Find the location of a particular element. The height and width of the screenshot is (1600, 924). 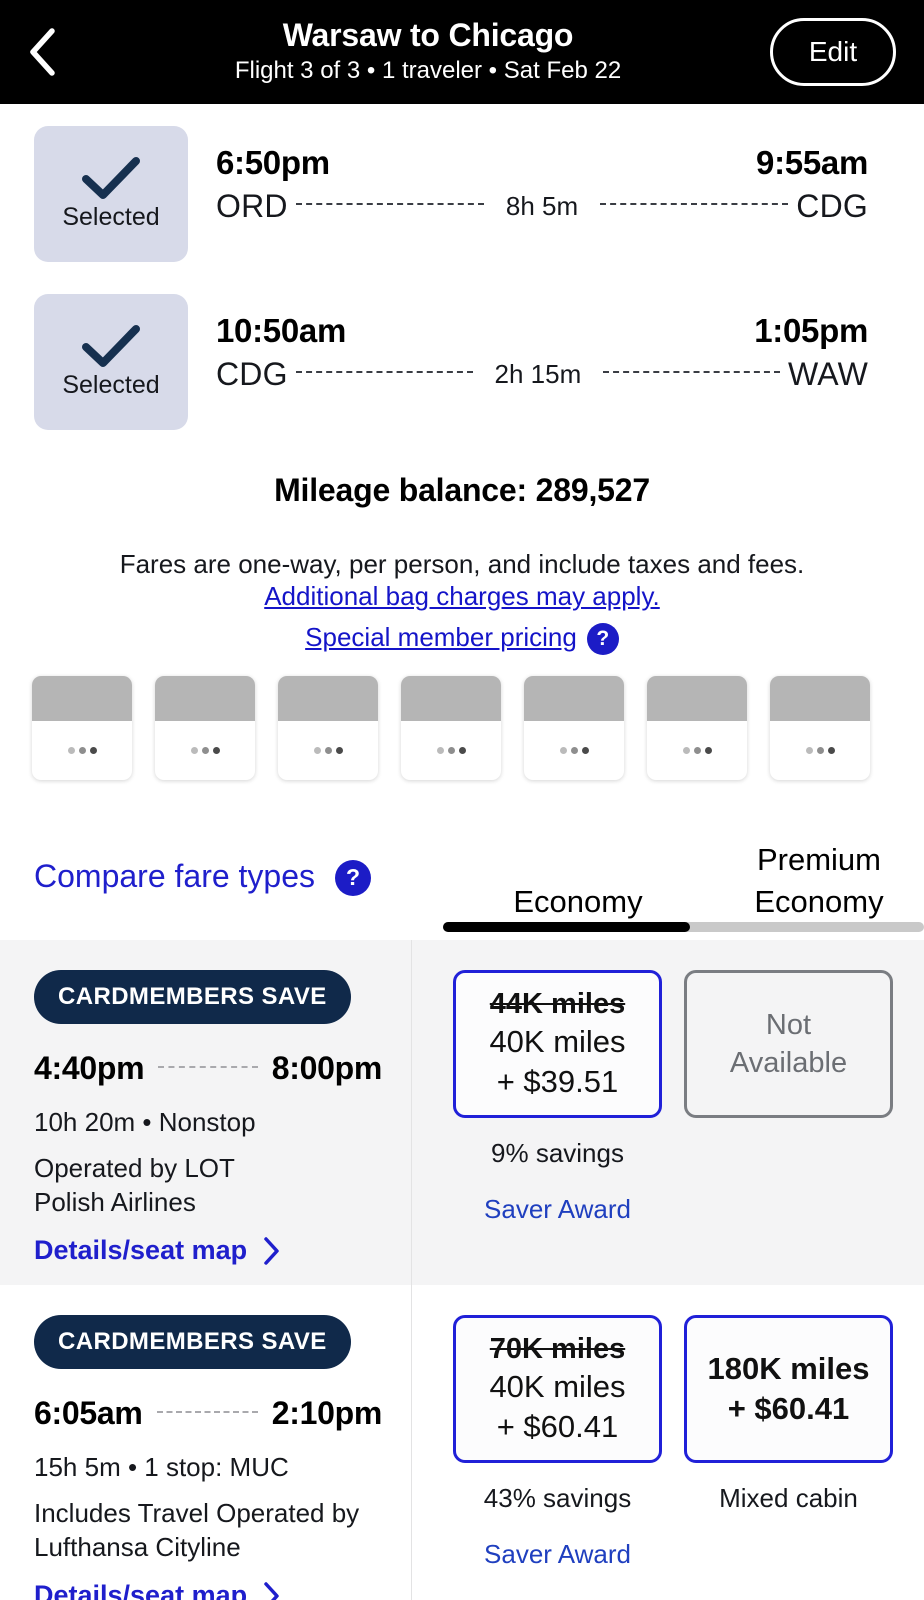

tab-economy: Economy is located at coordinates (578, 902).